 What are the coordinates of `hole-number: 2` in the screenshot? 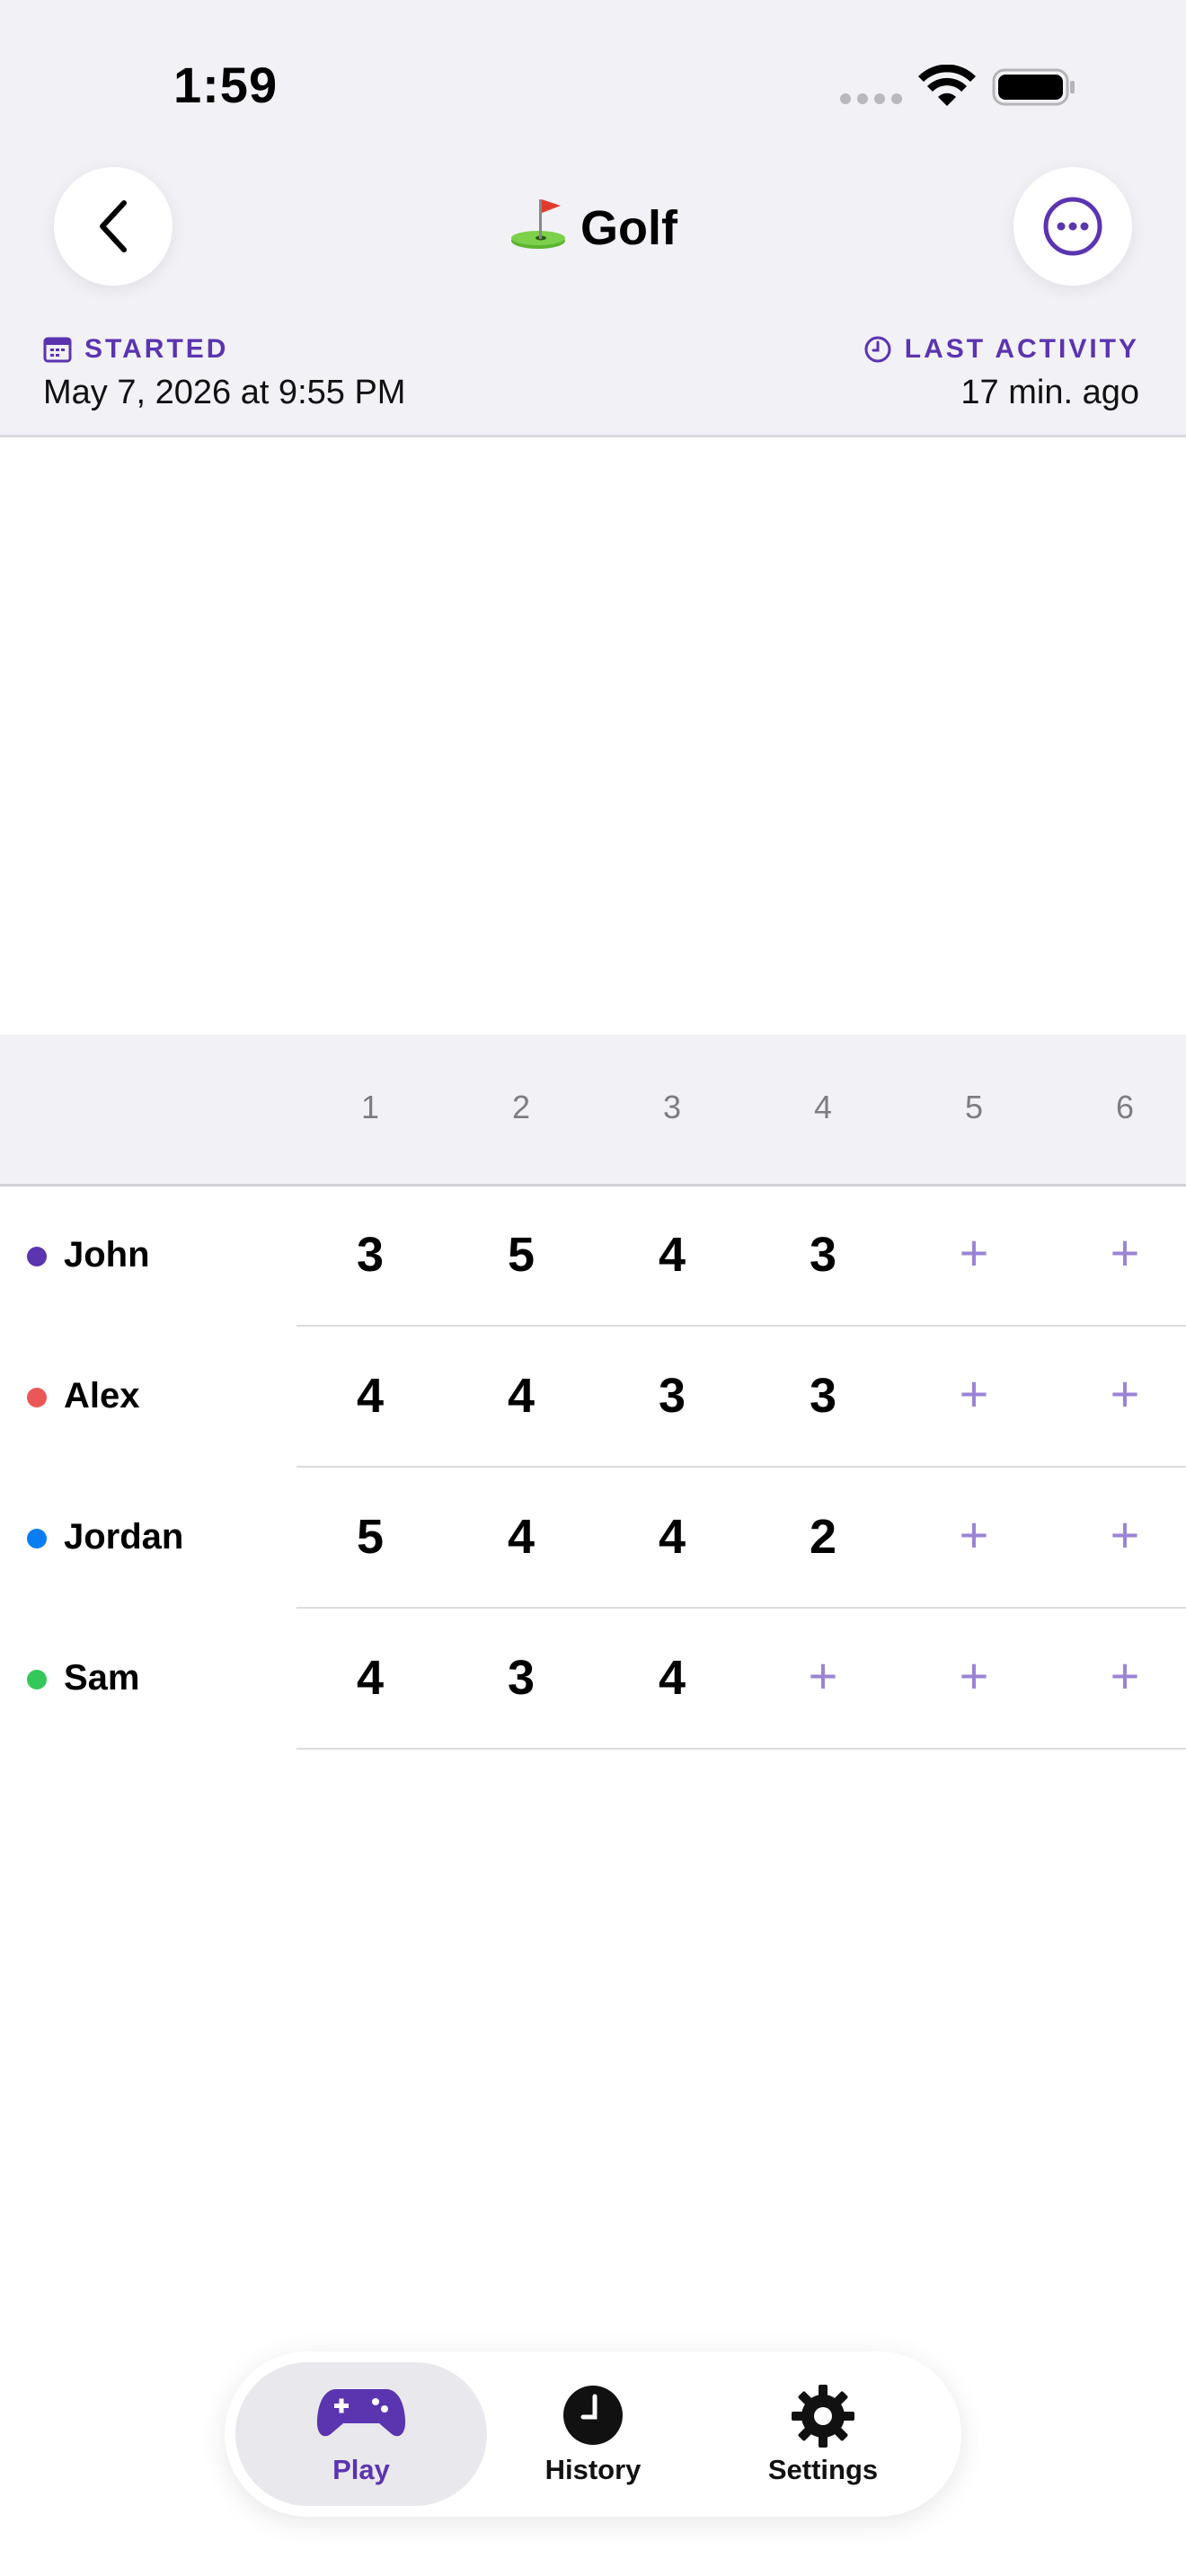 It's located at (521, 1107).